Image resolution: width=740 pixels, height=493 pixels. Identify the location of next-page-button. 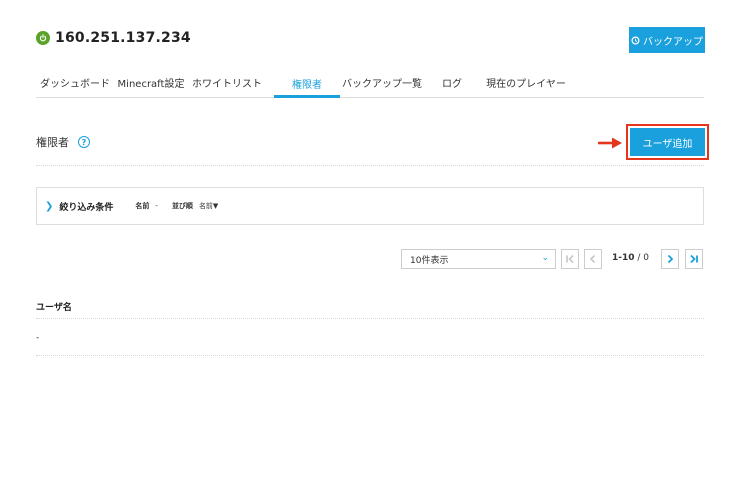
(670, 259).